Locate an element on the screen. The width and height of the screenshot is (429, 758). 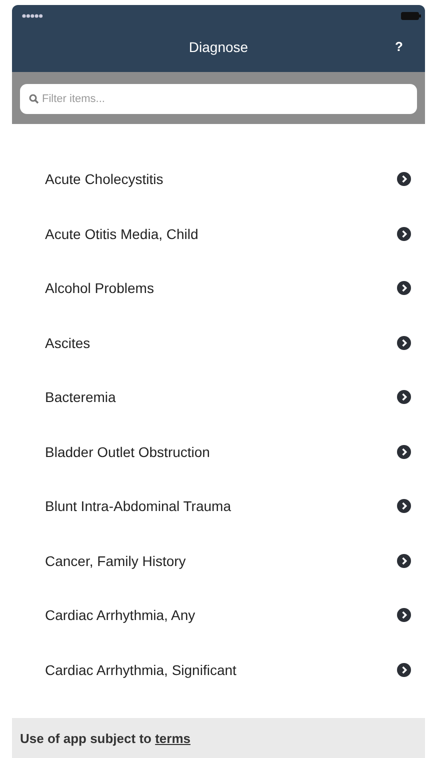
battery-icon is located at coordinates (411, 16).